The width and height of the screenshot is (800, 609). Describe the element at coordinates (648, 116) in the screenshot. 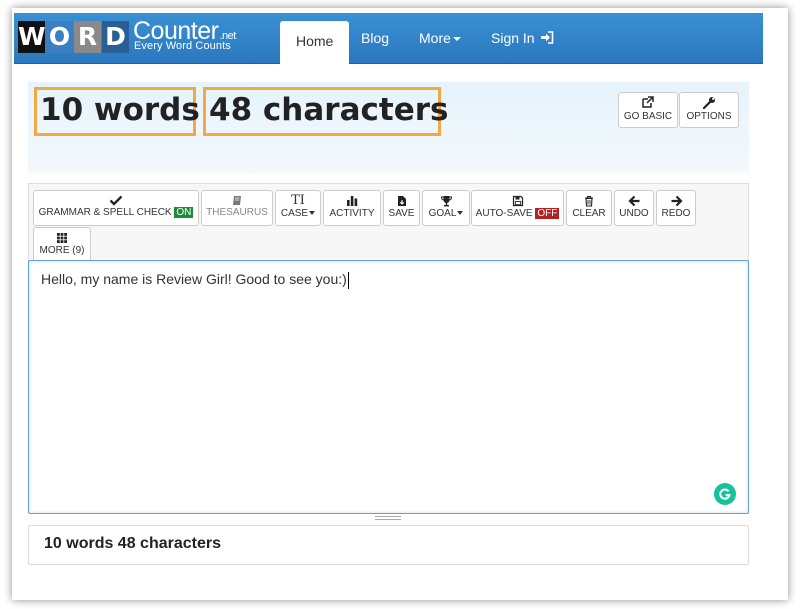

I see `go-basic-label: GO BASIC` at that location.